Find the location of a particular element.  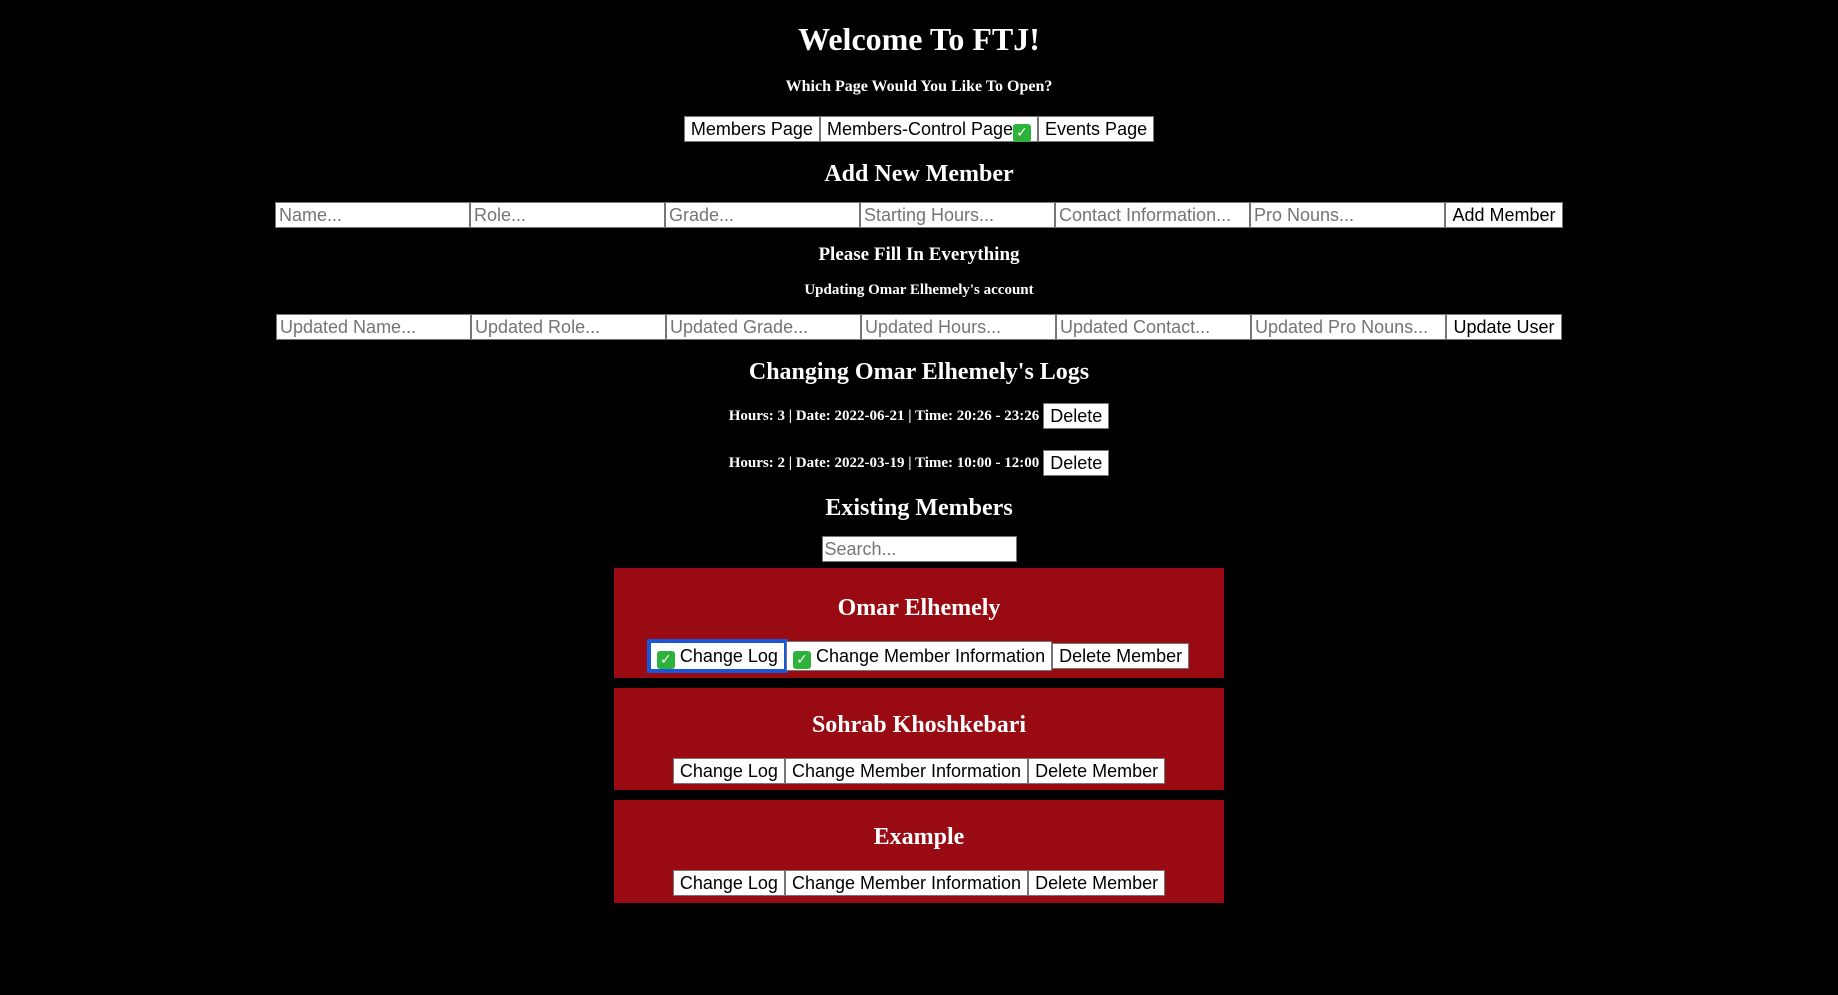

change-log-label: Change Log is located at coordinates (728, 655).